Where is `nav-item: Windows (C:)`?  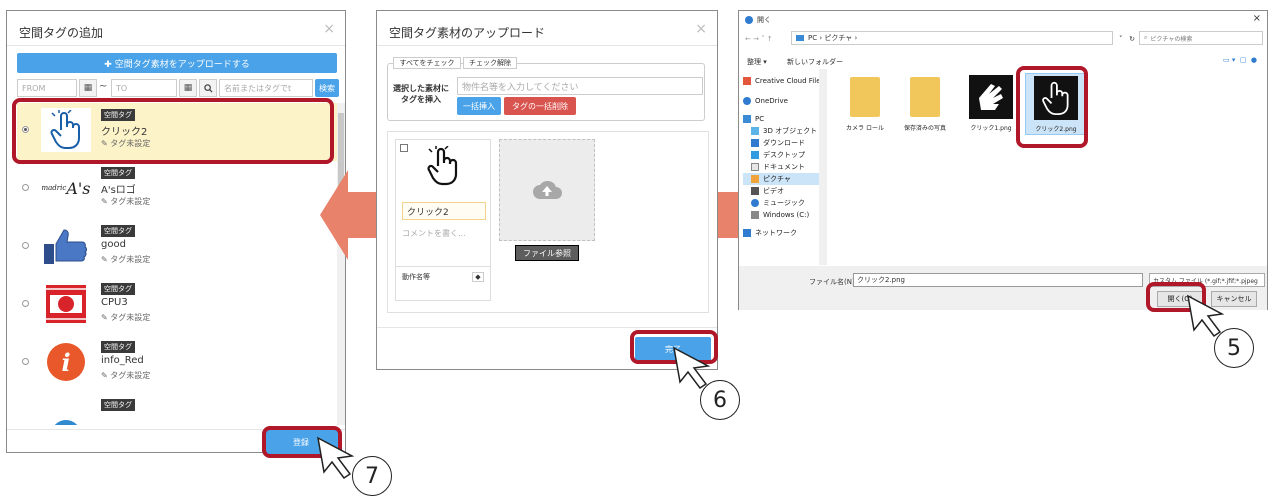 nav-item: Windows (C:) is located at coordinates (780, 215).